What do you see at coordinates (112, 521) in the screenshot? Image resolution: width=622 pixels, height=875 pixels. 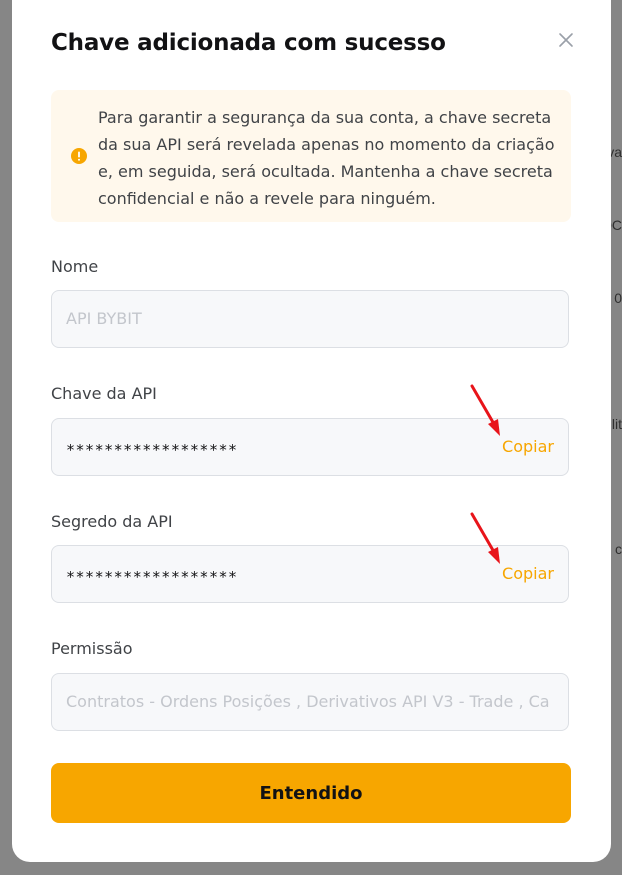 I see `api-secret-label: Segredo da API` at bounding box center [112, 521].